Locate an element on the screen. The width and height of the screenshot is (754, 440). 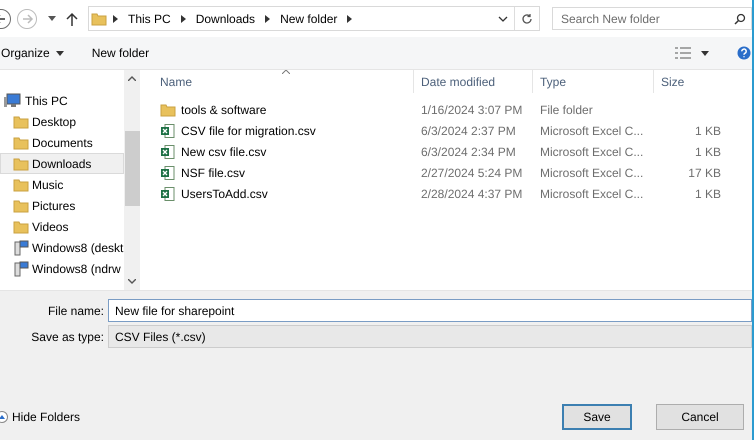
scrollbar-thumb is located at coordinates (132, 168).